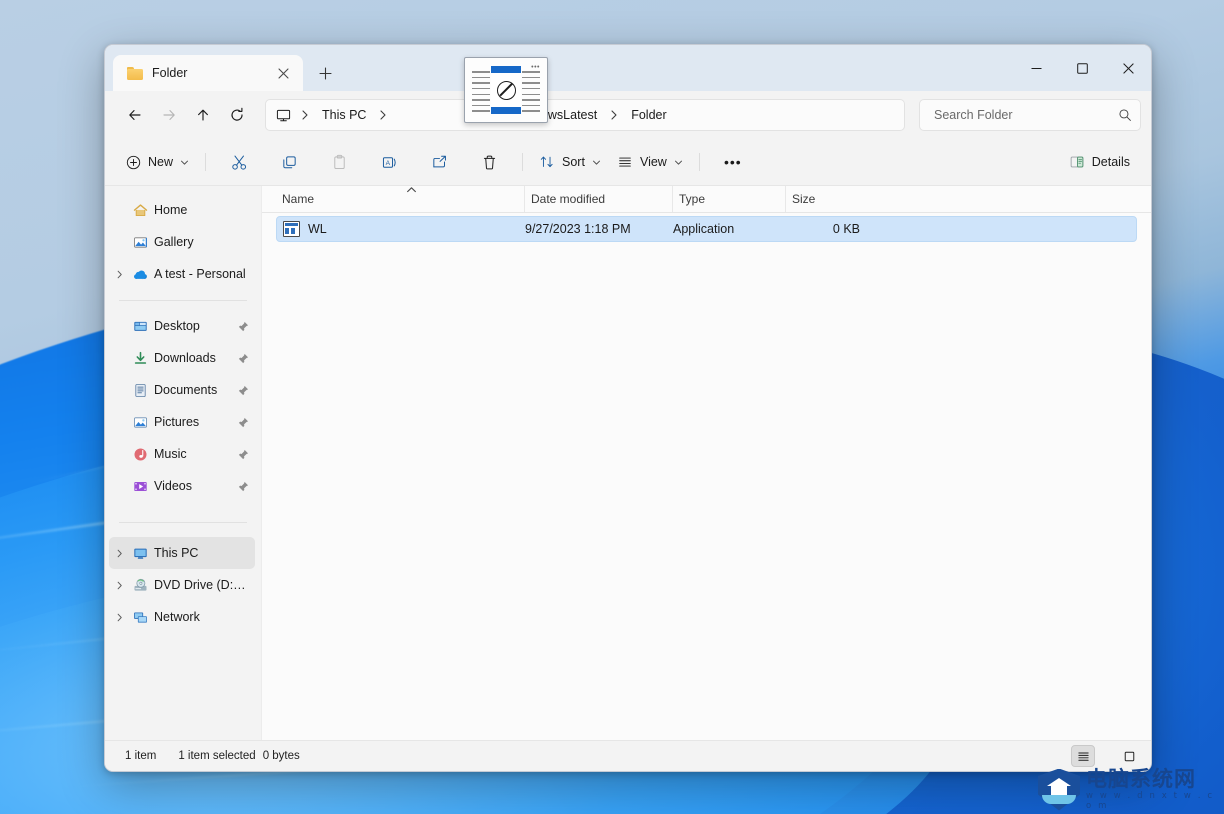 The height and width of the screenshot is (814, 1224). Describe the element at coordinates (554, 115) in the screenshot. I see `breadcrumb-item-windowslatest: WindowsLatest` at that location.